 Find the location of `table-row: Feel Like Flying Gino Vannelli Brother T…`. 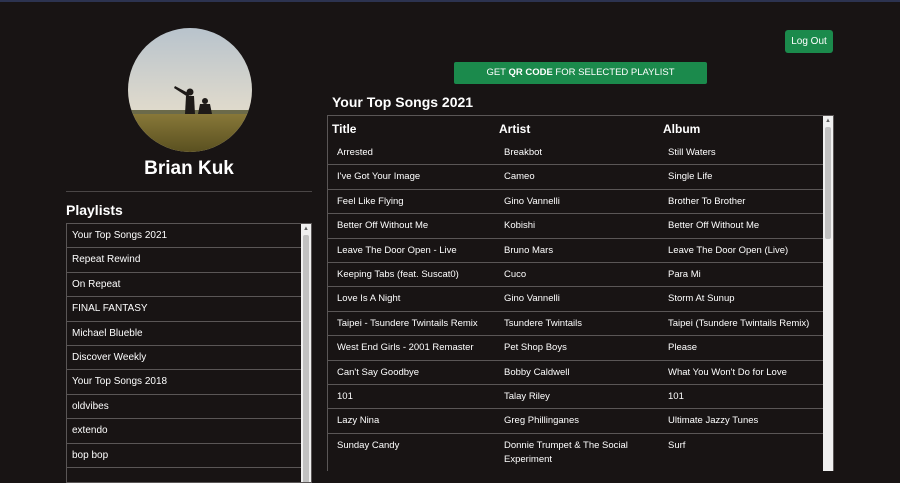

table-row: Feel Like Flying Gino Vannelli Brother T… is located at coordinates (576, 202).